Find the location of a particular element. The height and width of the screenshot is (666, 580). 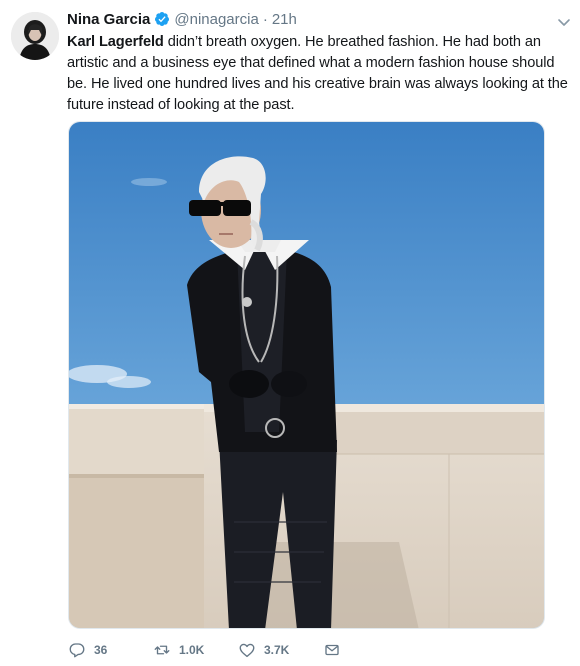

retweet-icon is located at coordinates (162, 650).